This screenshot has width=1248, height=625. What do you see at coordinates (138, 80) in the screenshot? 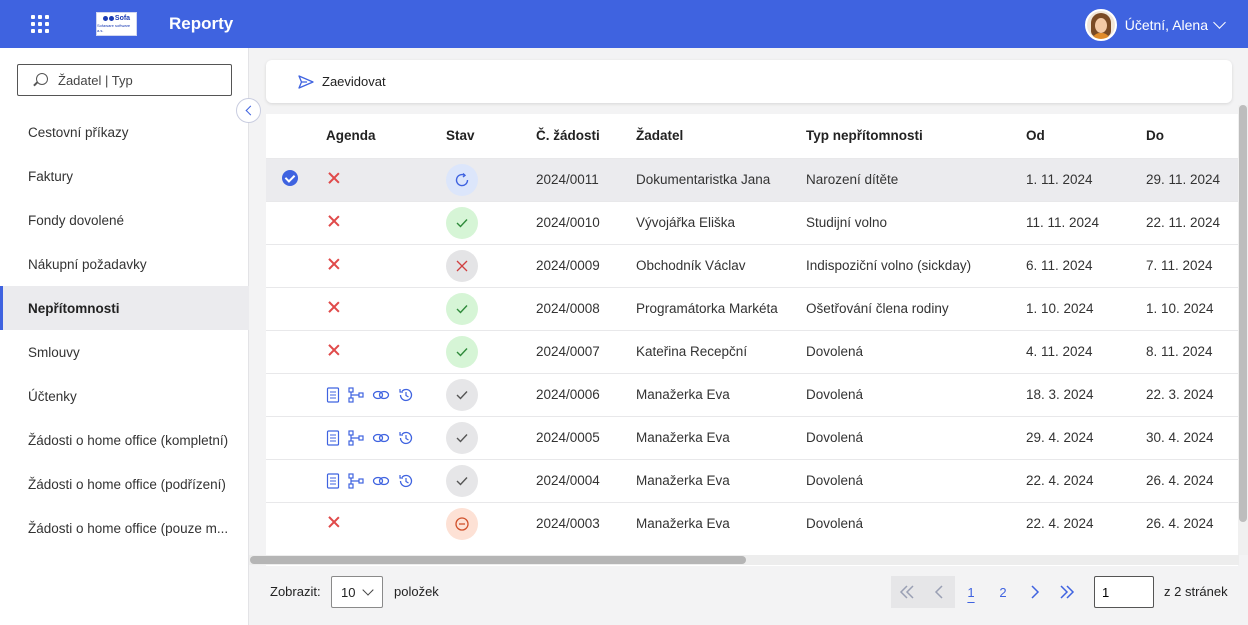
I see `search-input` at bounding box center [138, 80].